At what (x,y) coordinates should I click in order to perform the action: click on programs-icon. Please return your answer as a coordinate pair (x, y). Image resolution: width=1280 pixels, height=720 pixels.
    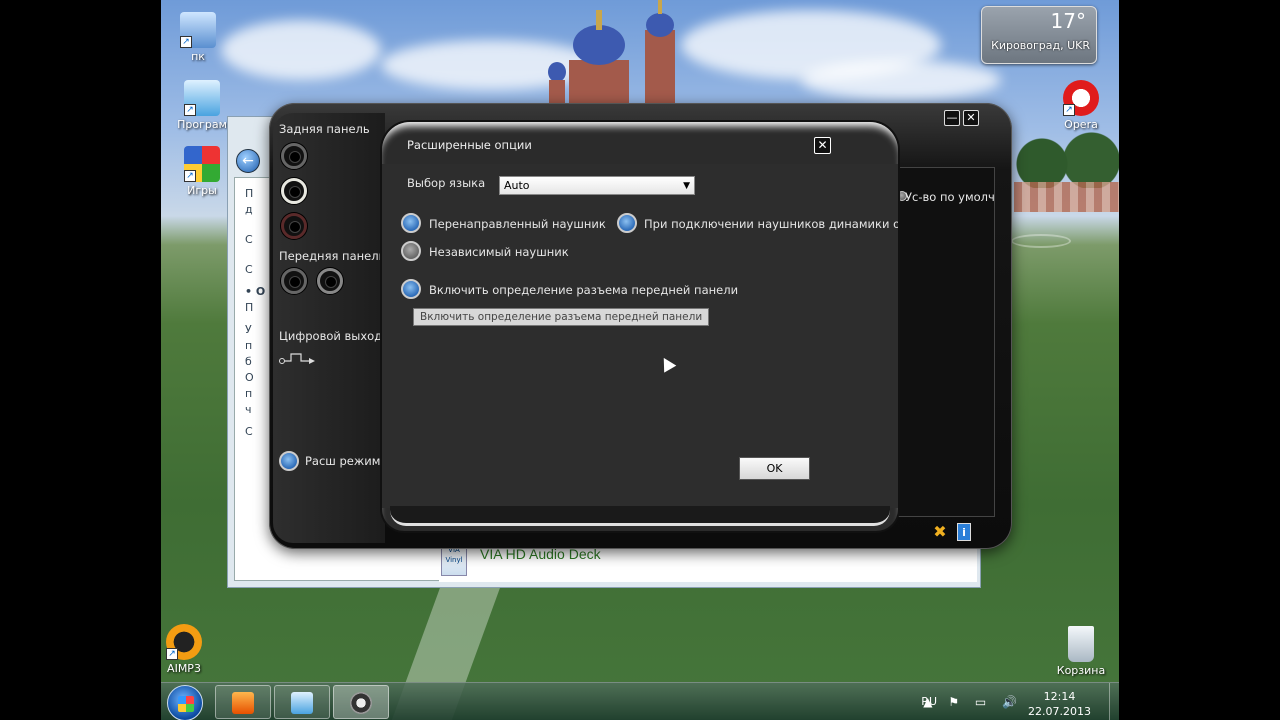
    Looking at the image, I should click on (302, 703).